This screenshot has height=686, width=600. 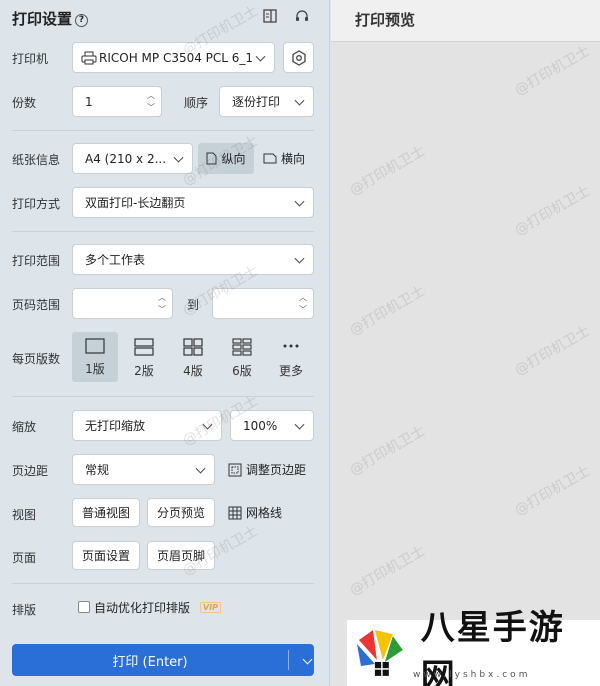 I want to click on gridlines-label: 网格线, so click(x=264, y=513).